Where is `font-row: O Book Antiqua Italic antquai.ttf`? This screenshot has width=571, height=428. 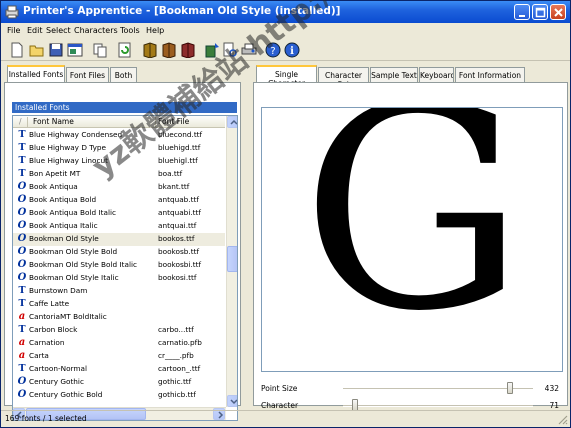
font-row: O Book Antiqua Italic antquai.ttf is located at coordinates (119, 226).